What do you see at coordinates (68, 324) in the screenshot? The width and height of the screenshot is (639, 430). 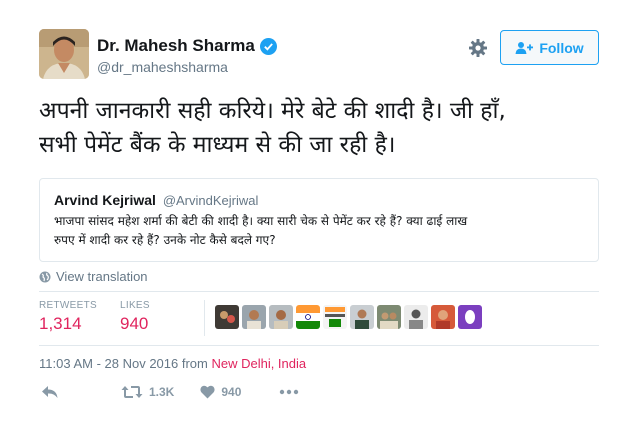 I see `retweets-count: 1,314` at bounding box center [68, 324].